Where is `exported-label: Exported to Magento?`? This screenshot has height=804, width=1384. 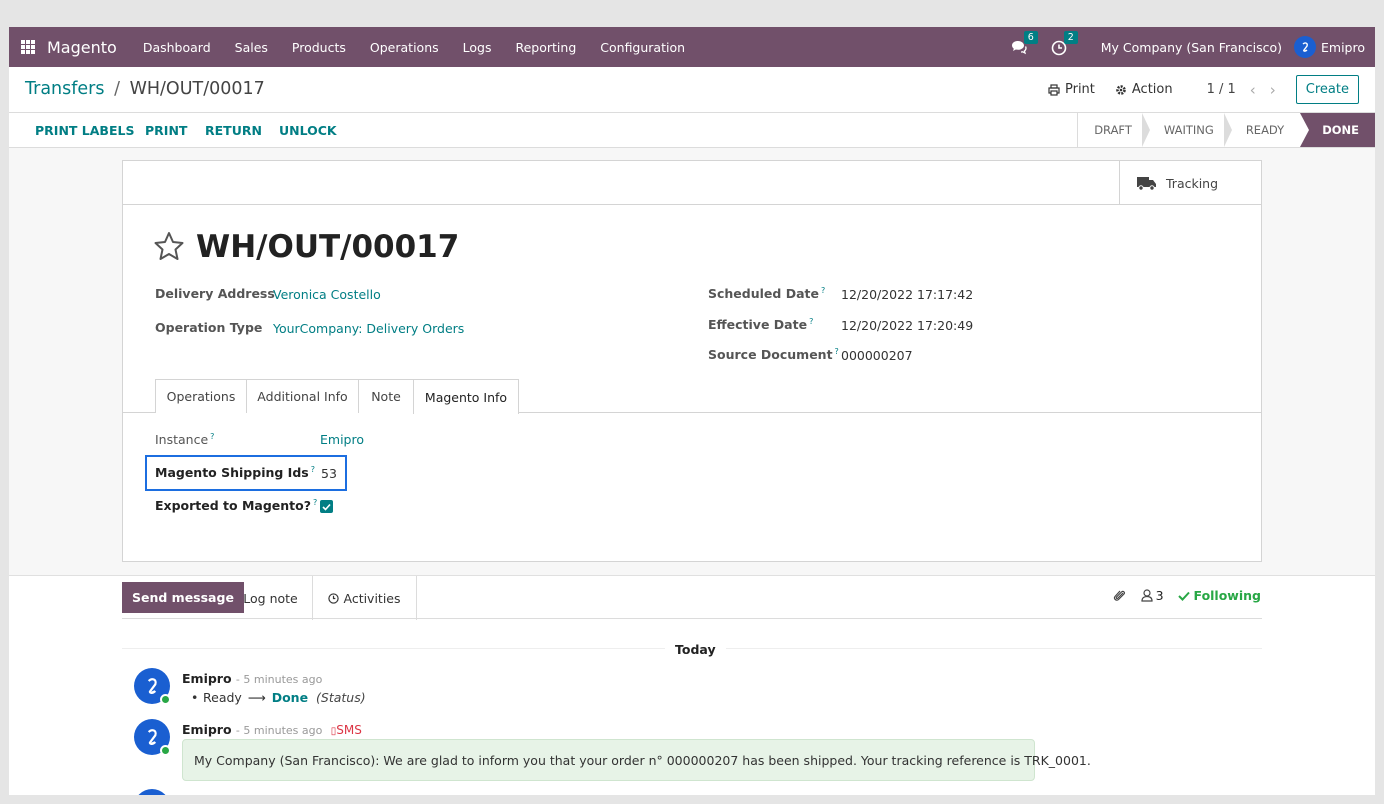
exported-label: Exported to Magento? is located at coordinates (233, 506).